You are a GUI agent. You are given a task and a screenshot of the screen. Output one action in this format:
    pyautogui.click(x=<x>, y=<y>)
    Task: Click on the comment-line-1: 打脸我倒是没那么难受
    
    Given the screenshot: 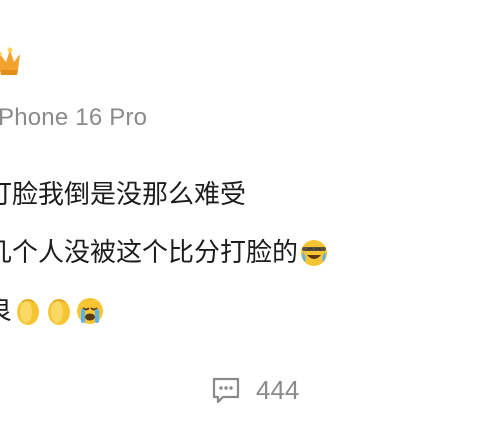 What is the action you would take?
    pyautogui.click(x=164, y=195)
    